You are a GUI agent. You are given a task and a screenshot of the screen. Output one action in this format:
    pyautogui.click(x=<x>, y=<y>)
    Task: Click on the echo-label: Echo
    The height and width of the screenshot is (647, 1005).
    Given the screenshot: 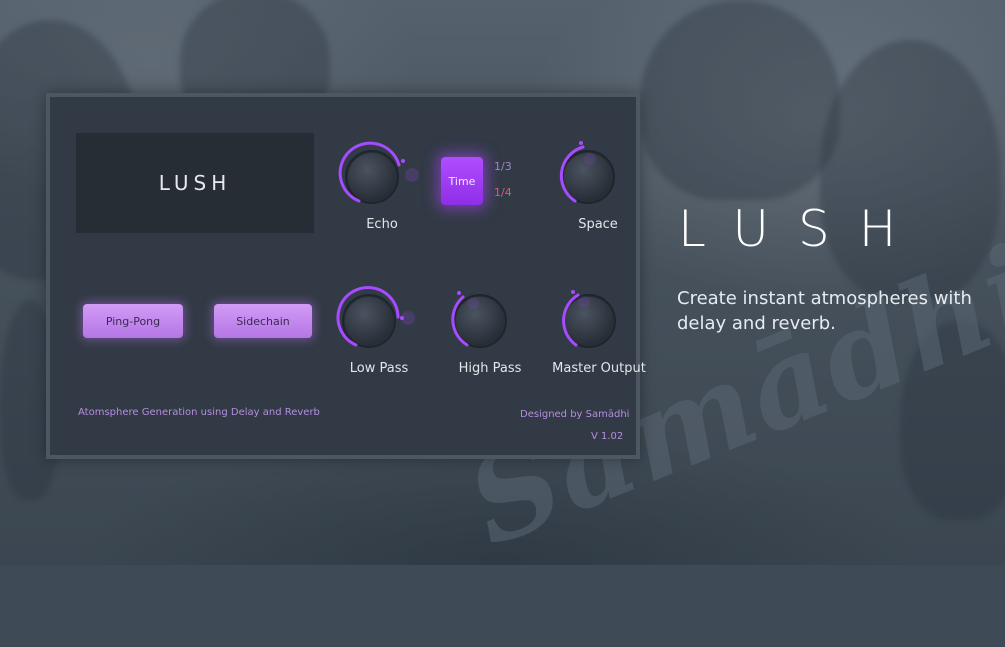 What is the action you would take?
    pyautogui.click(x=382, y=224)
    